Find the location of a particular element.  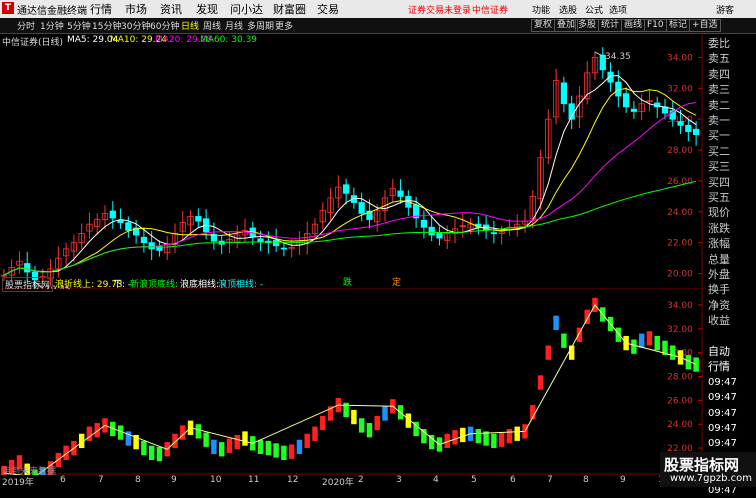

indicator-label-1: 下: - is located at coordinates (122, 285).